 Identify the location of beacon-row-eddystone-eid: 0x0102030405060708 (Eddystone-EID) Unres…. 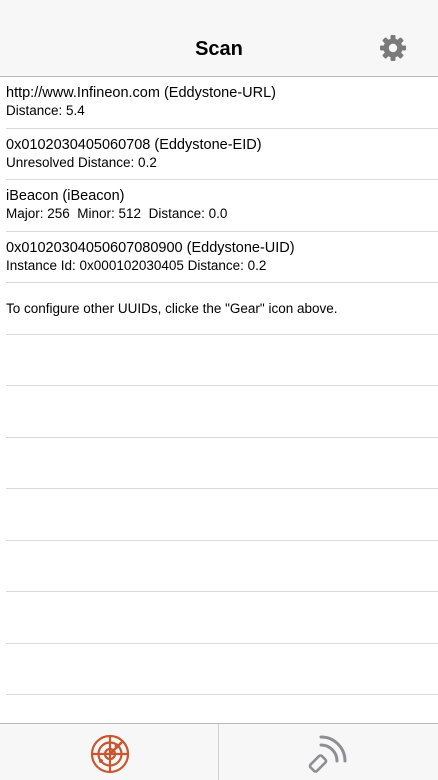
(222, 154).